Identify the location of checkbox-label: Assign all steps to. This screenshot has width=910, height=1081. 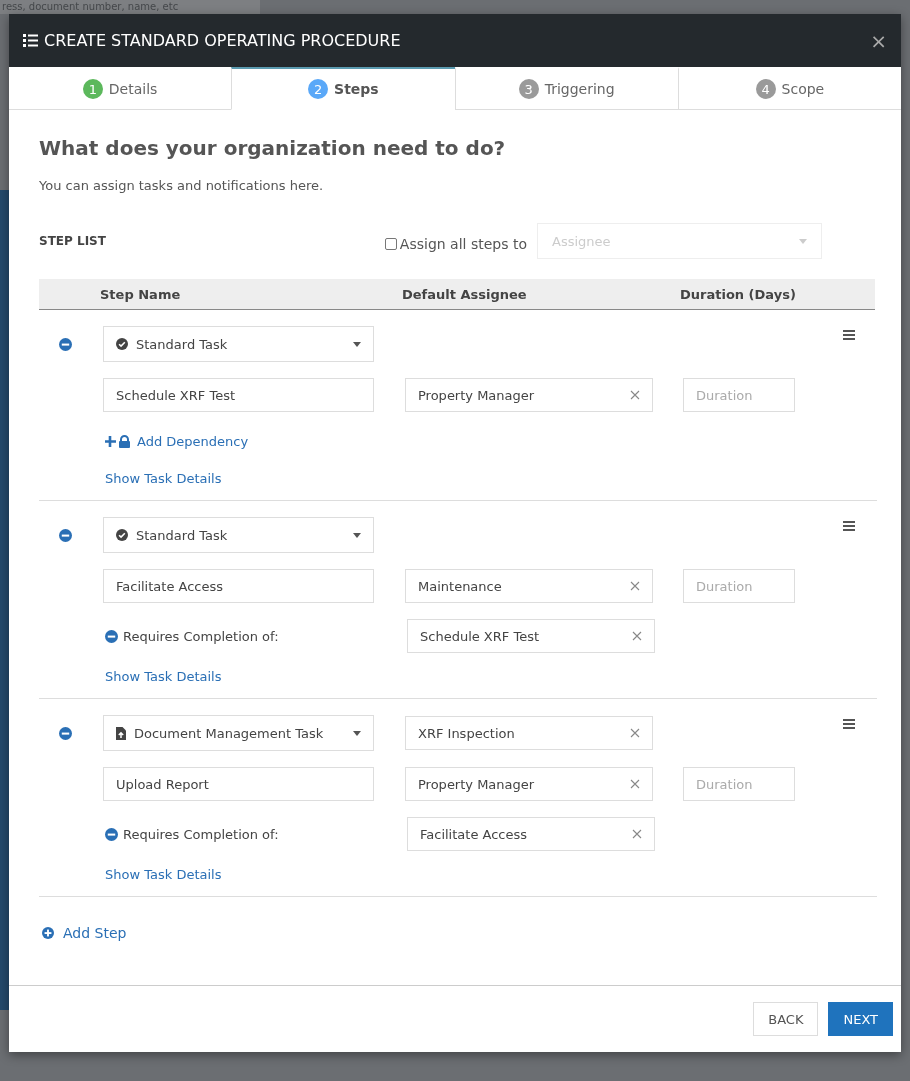
(463, 244).